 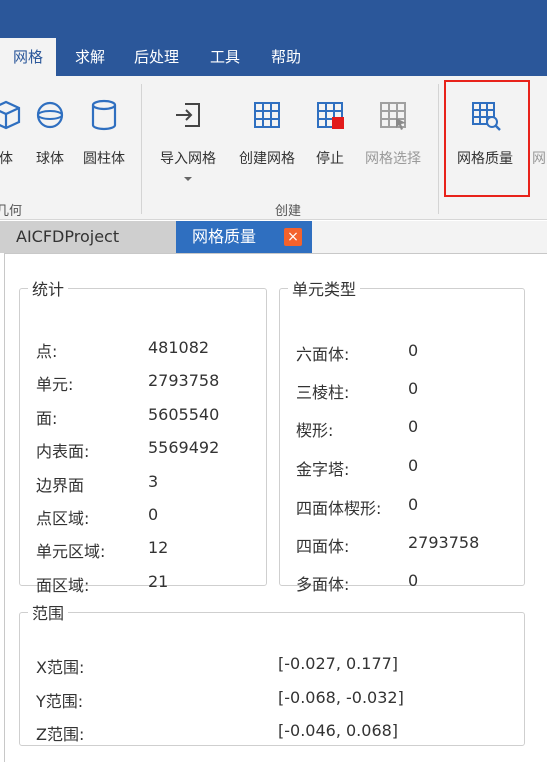 I want to click on title-bar, so click(x=273, y=19).